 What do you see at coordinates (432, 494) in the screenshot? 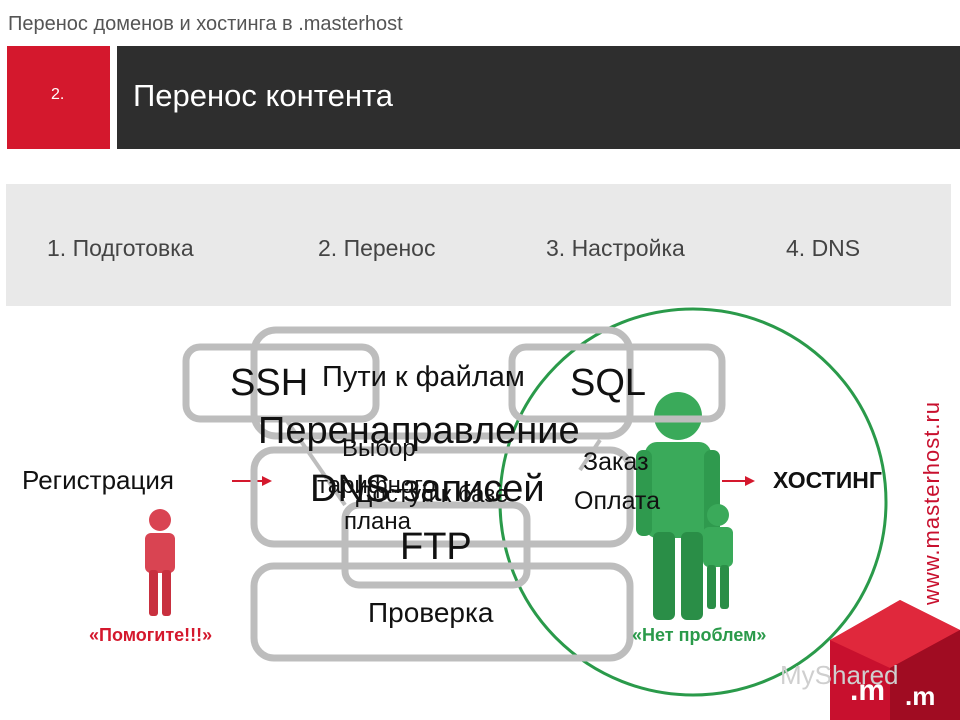
I see `db-access-label: Доступ к базе` at bounding box center [432, 494].